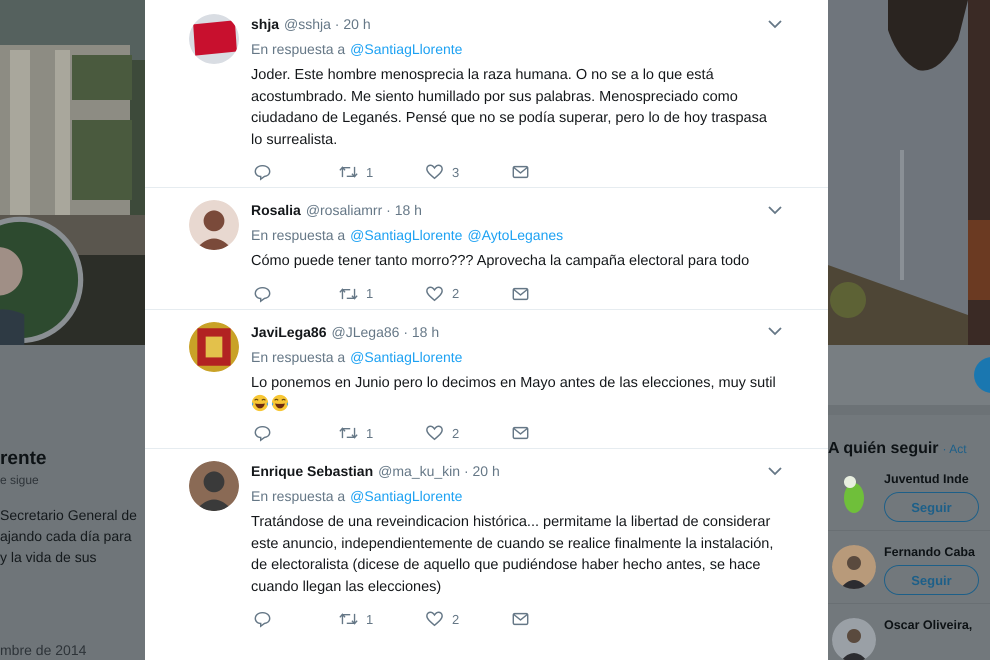  What do you see at coordinates (931, 479) in the screenshot?
I see `account-name: Juventud Inde` at bounding box center [931, 479].